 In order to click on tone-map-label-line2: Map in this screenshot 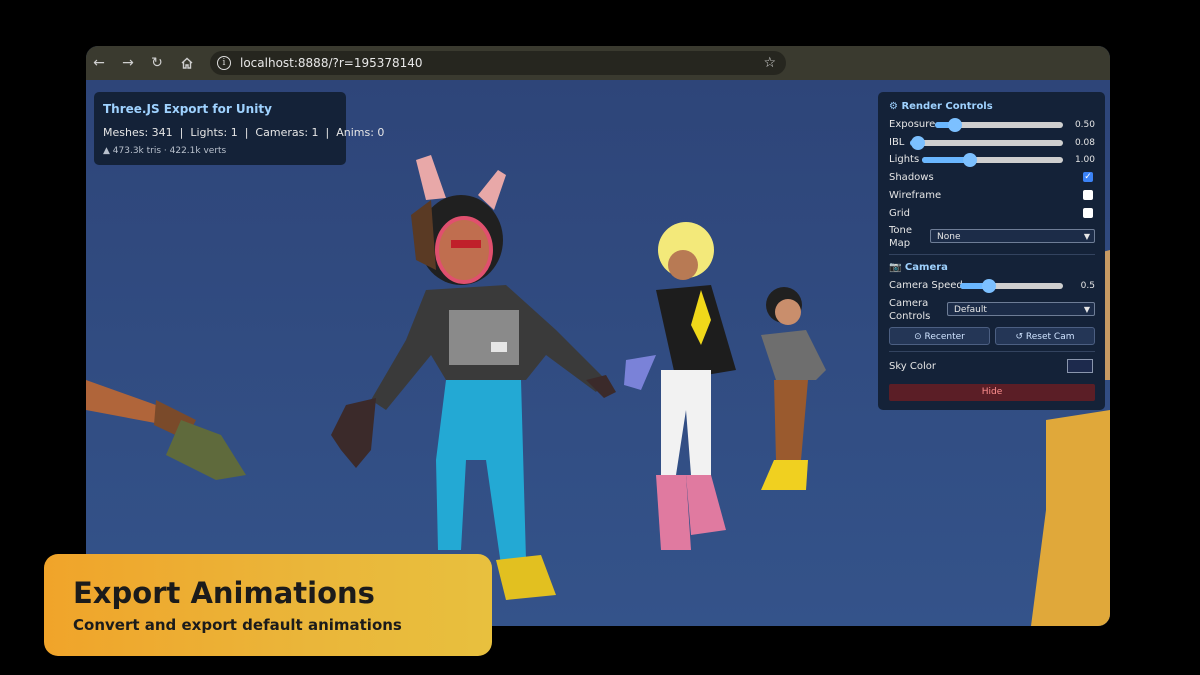, I will do `click(900, 243)`.